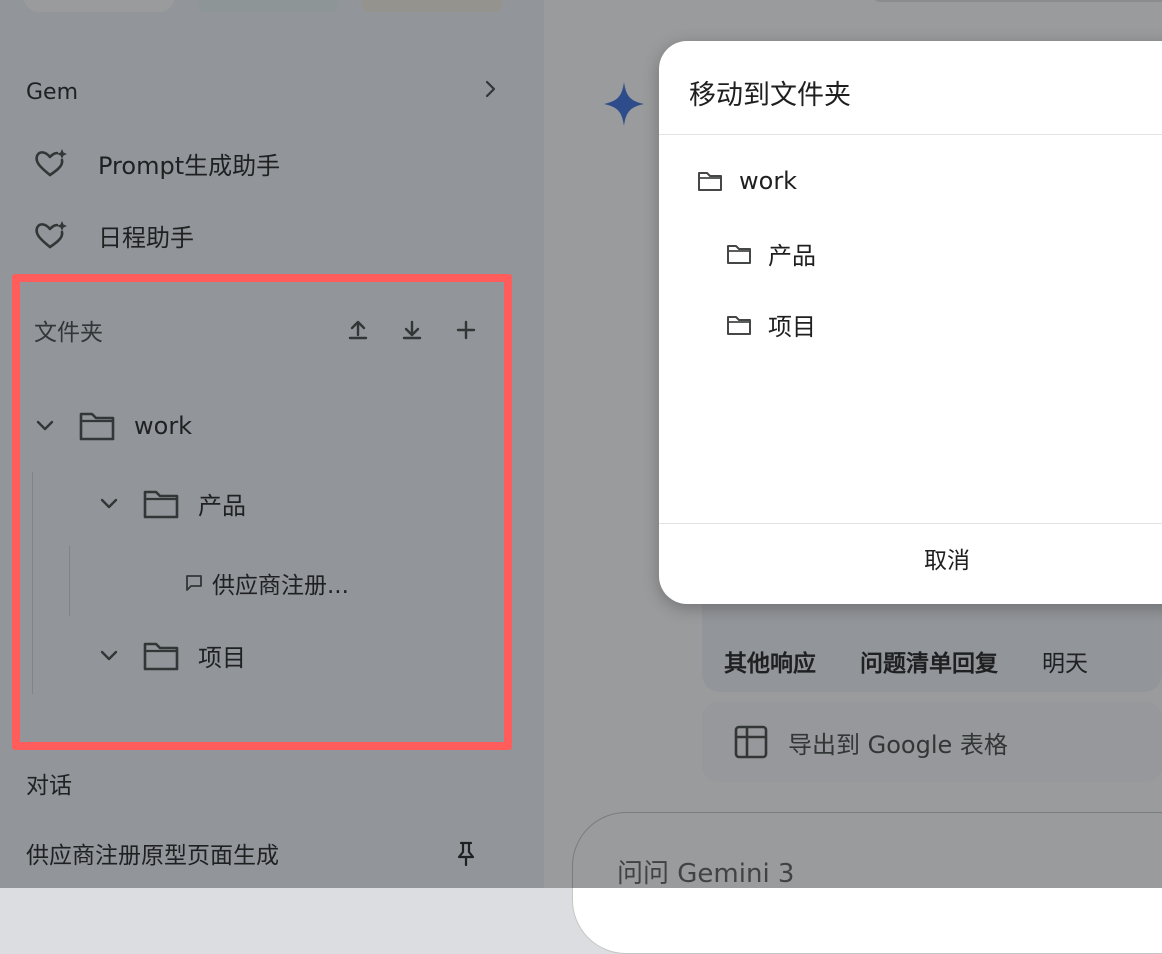 This screenshot has width=1162, height=954. Describe the element at coordinates (189, 165) in the screenshot. I see `gem-item-label: Prompt生成助手` at that location.